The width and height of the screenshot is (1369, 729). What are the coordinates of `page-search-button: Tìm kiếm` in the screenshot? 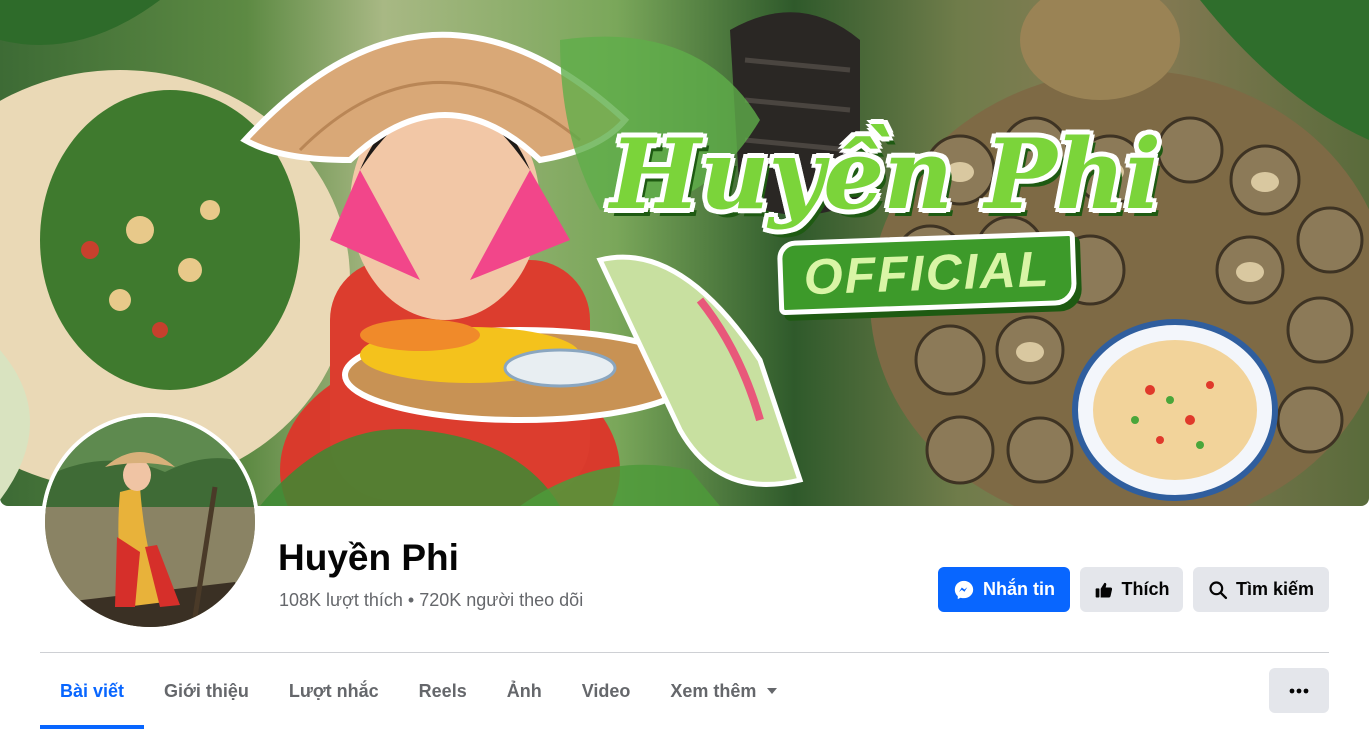 It's located at (1261, 589).